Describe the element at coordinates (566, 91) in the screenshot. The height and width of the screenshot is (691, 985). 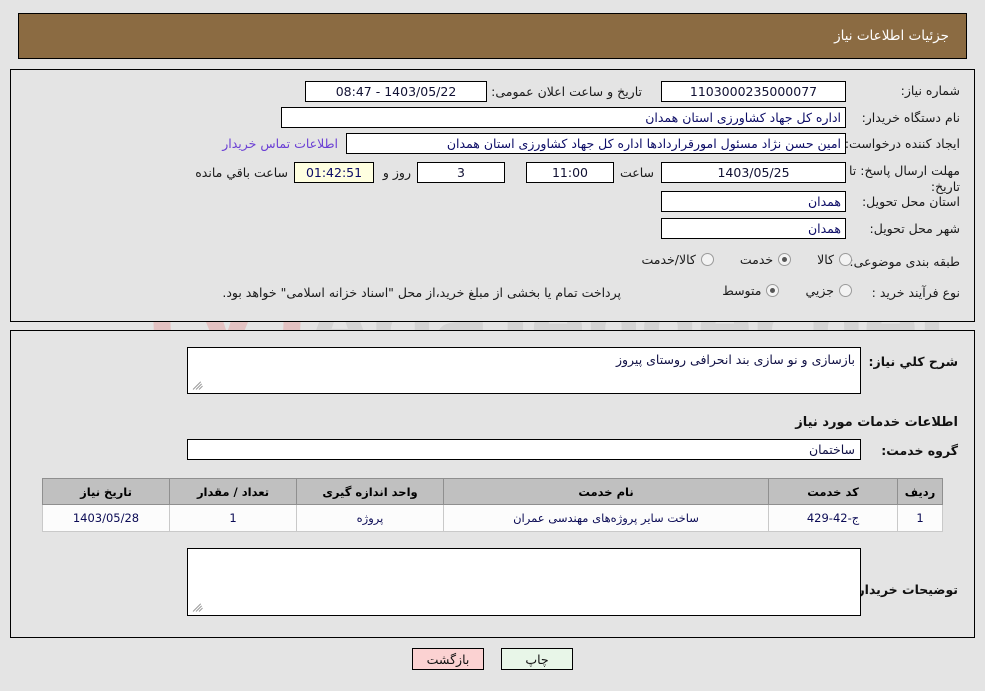
I see `announce-datetime-label: تاریخ و ساعت اعلان عمومی:` at that location.